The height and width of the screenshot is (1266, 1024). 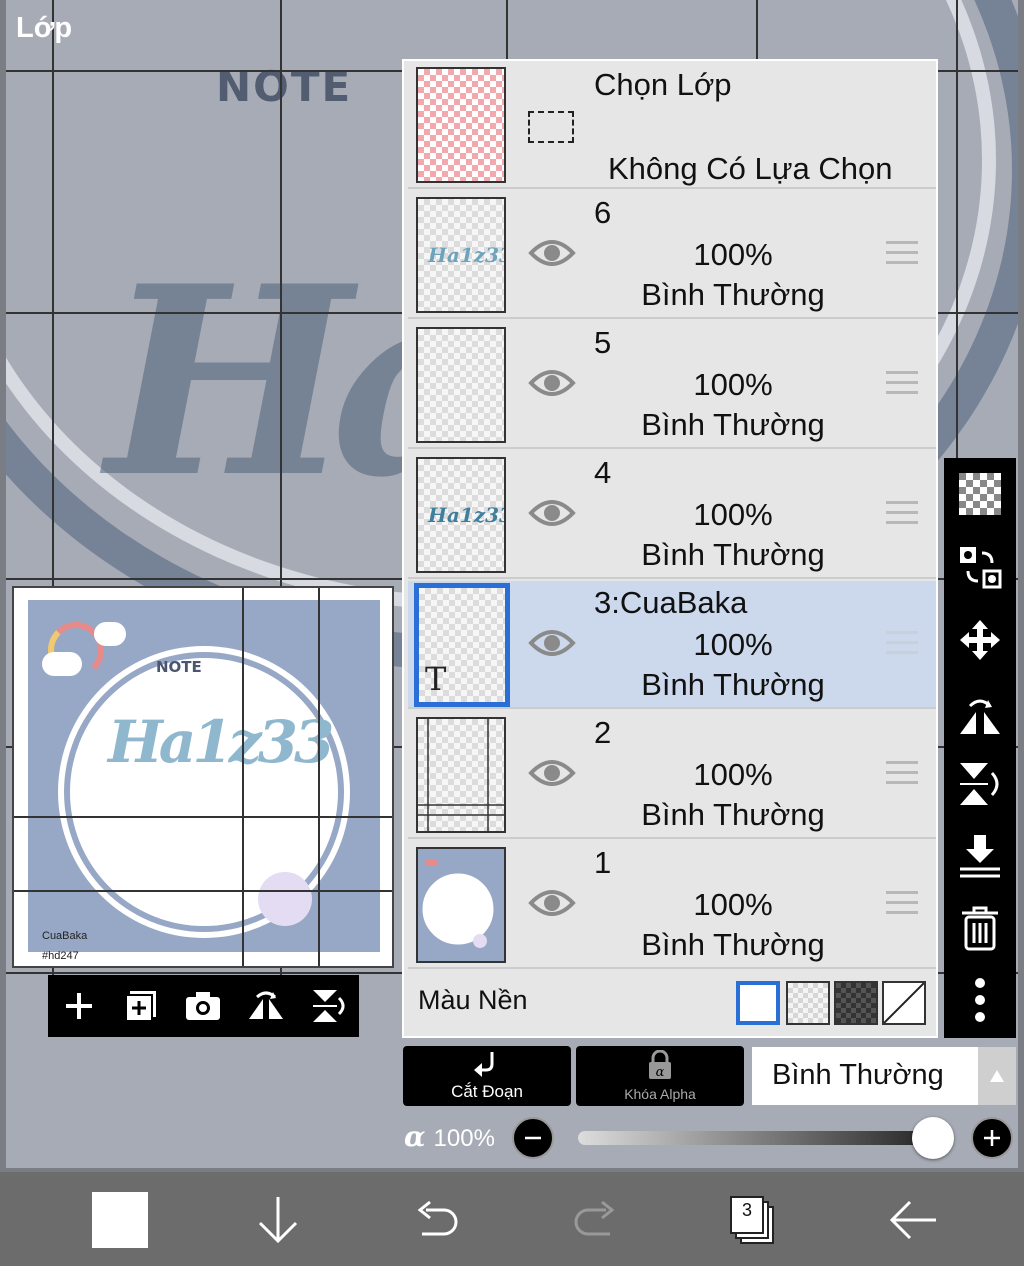 I want to click on flip-vertical-button, so click(x=328, y=1006).